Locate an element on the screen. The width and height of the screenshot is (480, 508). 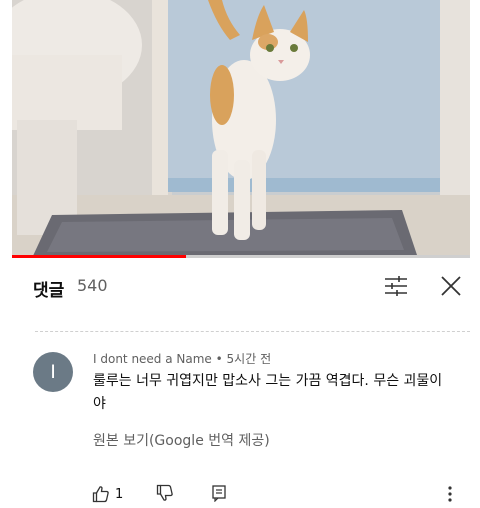
reply-button is located at coordinates (220, 494).